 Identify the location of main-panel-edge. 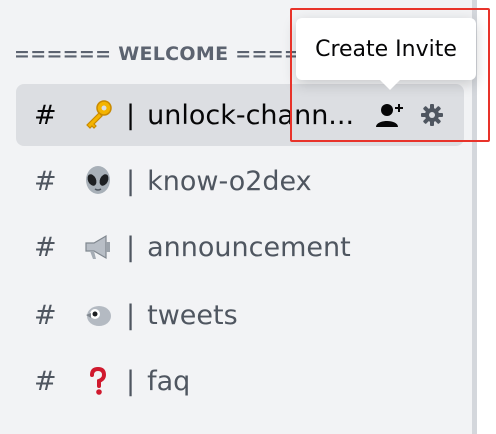
(486, 217).